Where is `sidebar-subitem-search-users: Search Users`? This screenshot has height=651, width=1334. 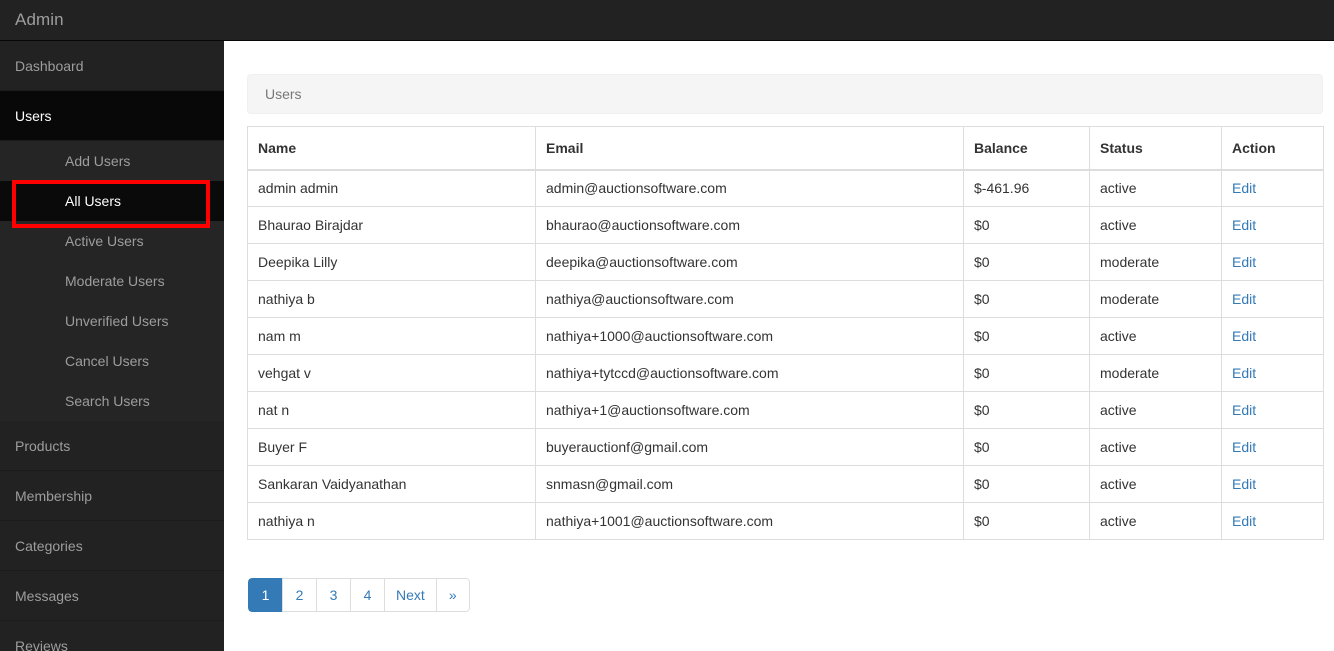 sidebar-subitem-search-users: Search Users is located at coordinates (112, 401).